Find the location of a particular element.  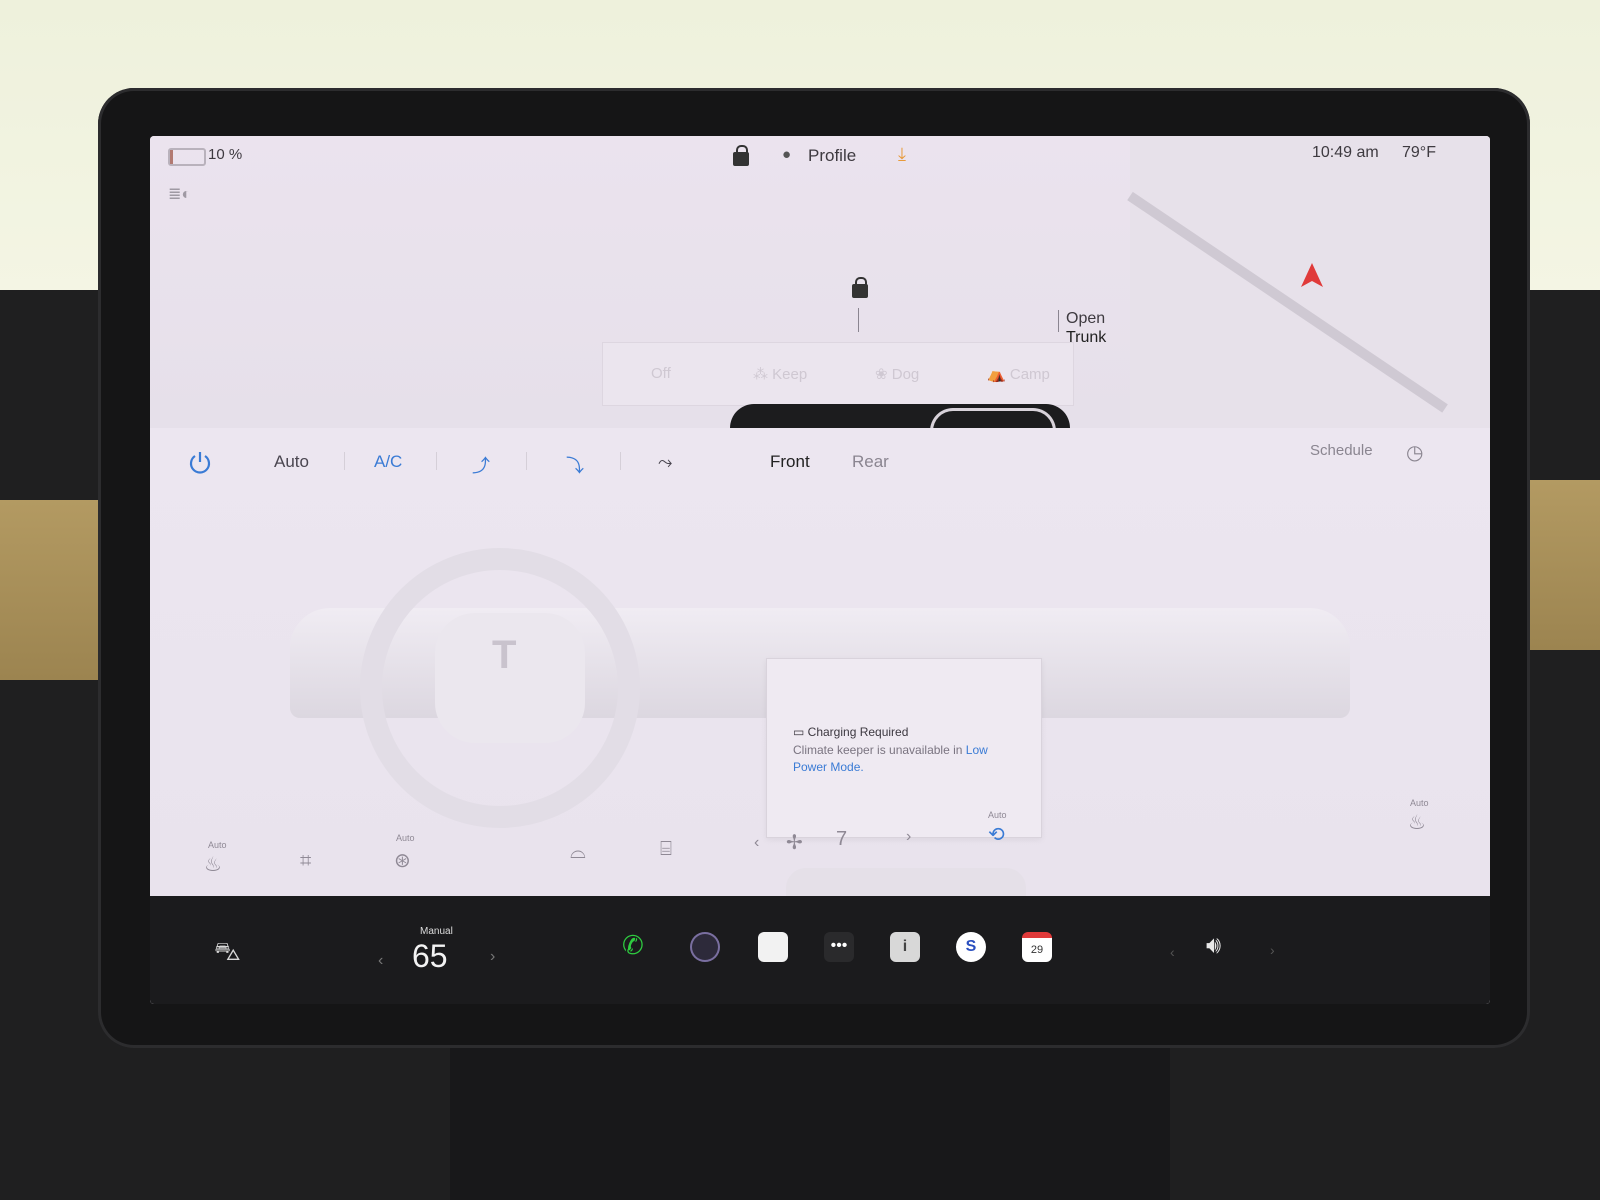

schedule-button: Schedule is located at coordinates (1341, 450).